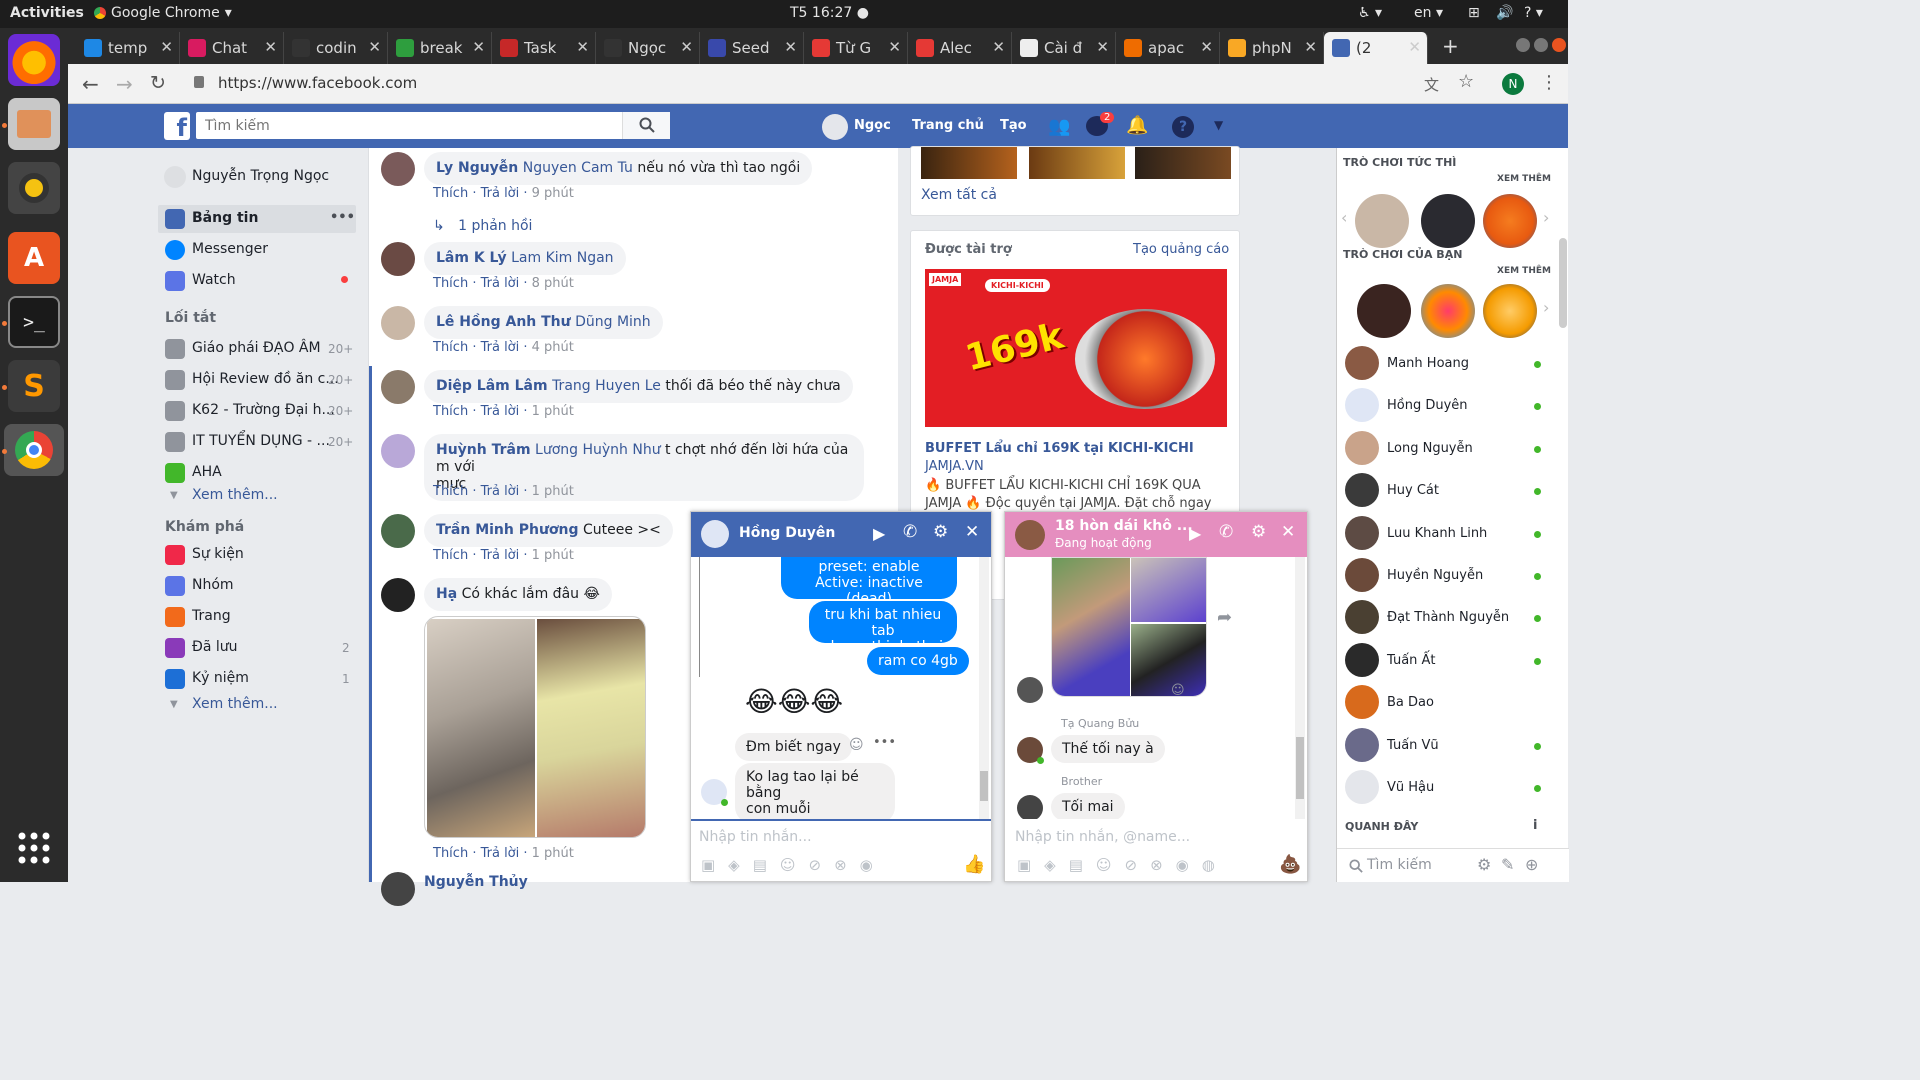 The width and height of the screenshot is (1920, 1080). I want to click on language-indicator: en ▾, so click(1428, 13).